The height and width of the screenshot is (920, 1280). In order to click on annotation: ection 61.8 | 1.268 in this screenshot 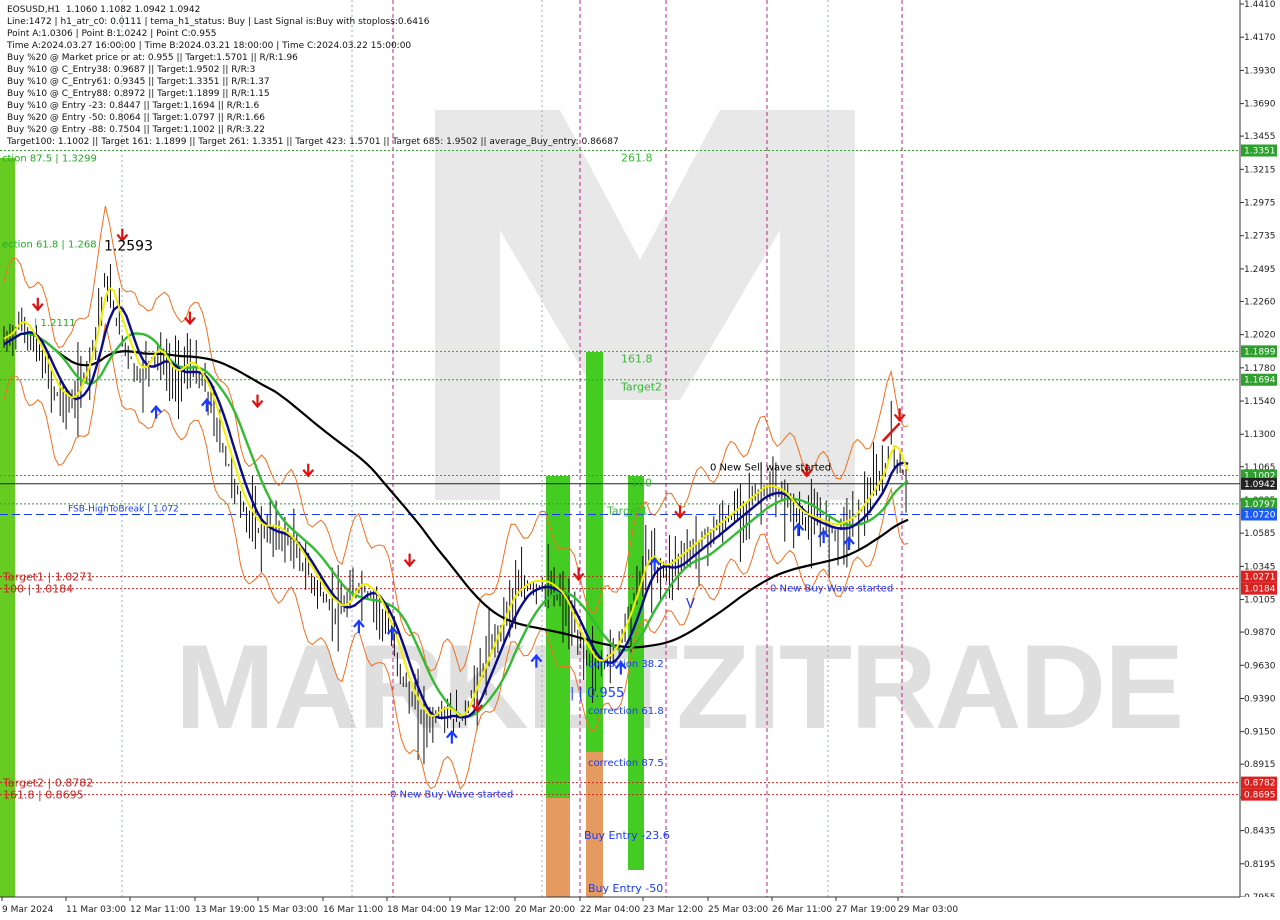, I will do `click(49, 244)`.